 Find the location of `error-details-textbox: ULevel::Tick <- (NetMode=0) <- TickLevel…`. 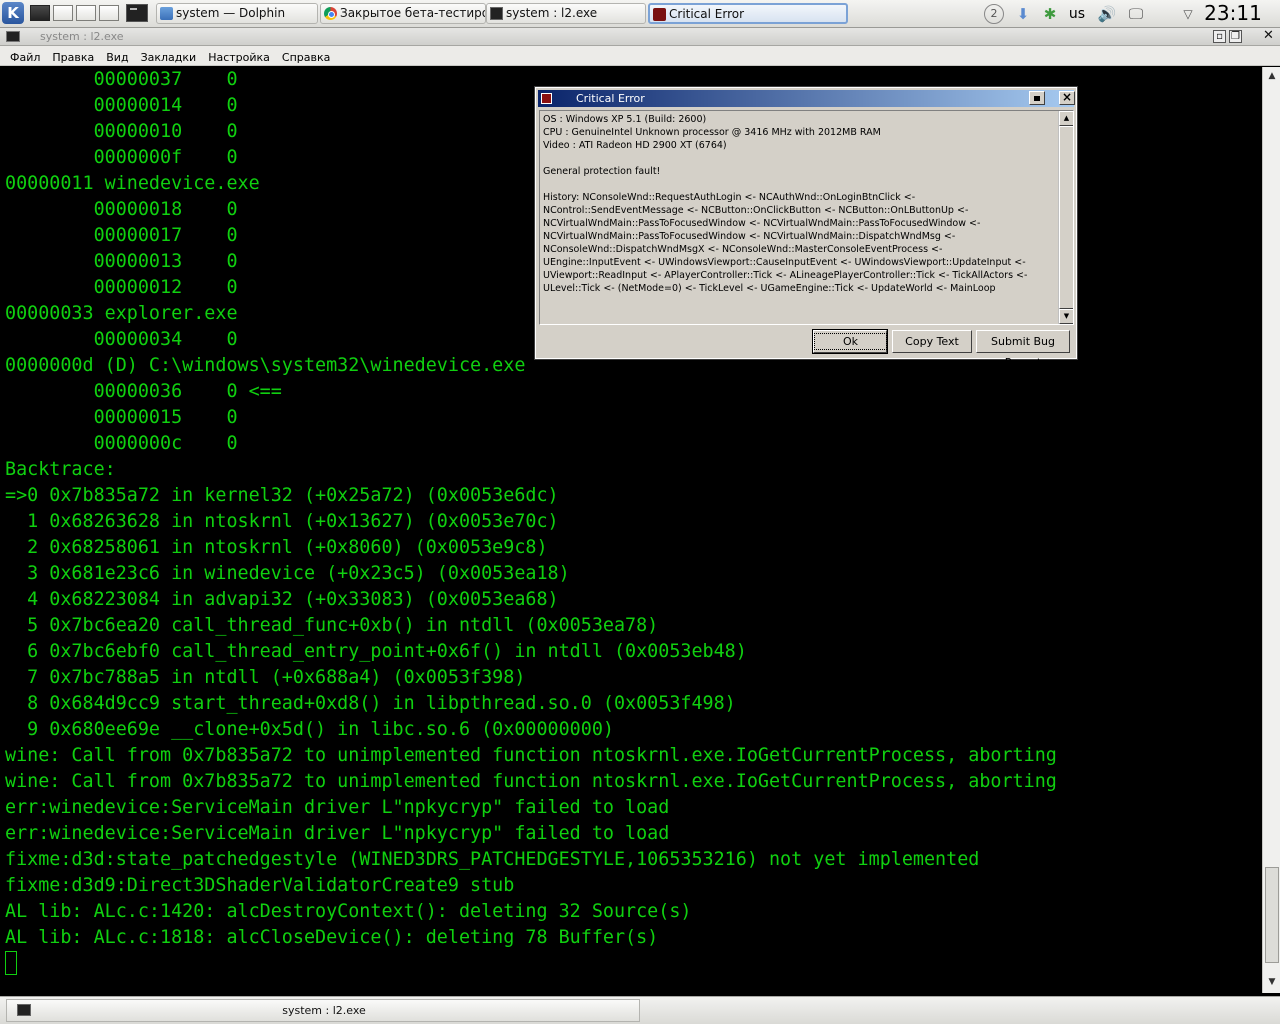

error-details-textbox: ULevel::Tick <- (NetMode=0) <- TickLevel… is located at coordinates (806, 217).